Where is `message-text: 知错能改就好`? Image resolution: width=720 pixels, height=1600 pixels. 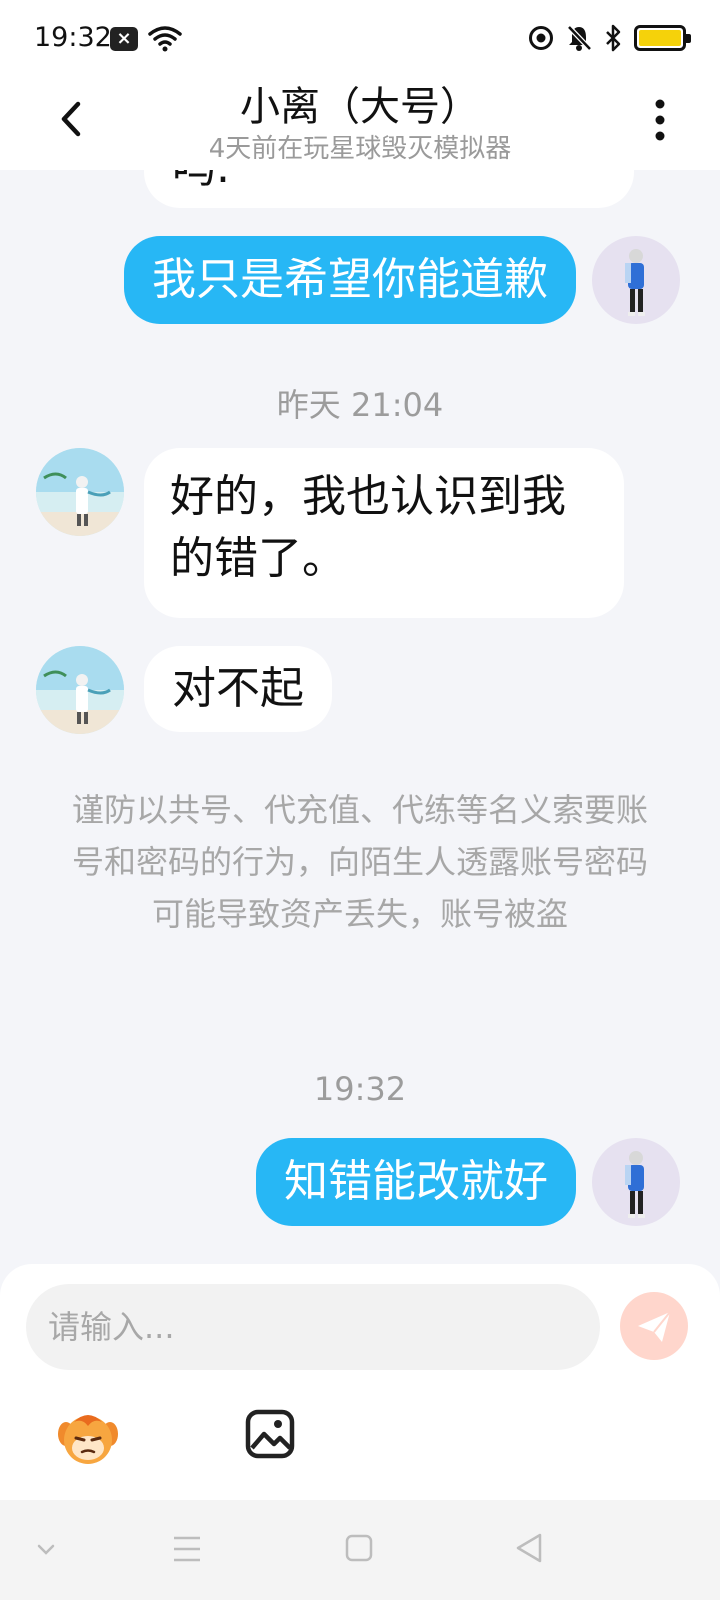
message-text: 知错能改就好 is located at coordinates (416, 1181).